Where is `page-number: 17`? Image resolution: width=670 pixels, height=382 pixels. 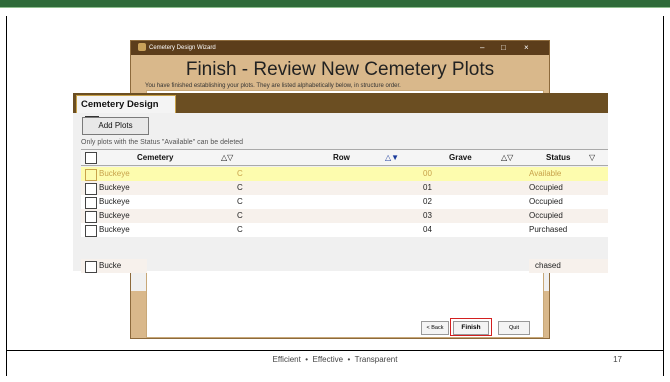 page-number: 17 is located at coordinates (617, 359).